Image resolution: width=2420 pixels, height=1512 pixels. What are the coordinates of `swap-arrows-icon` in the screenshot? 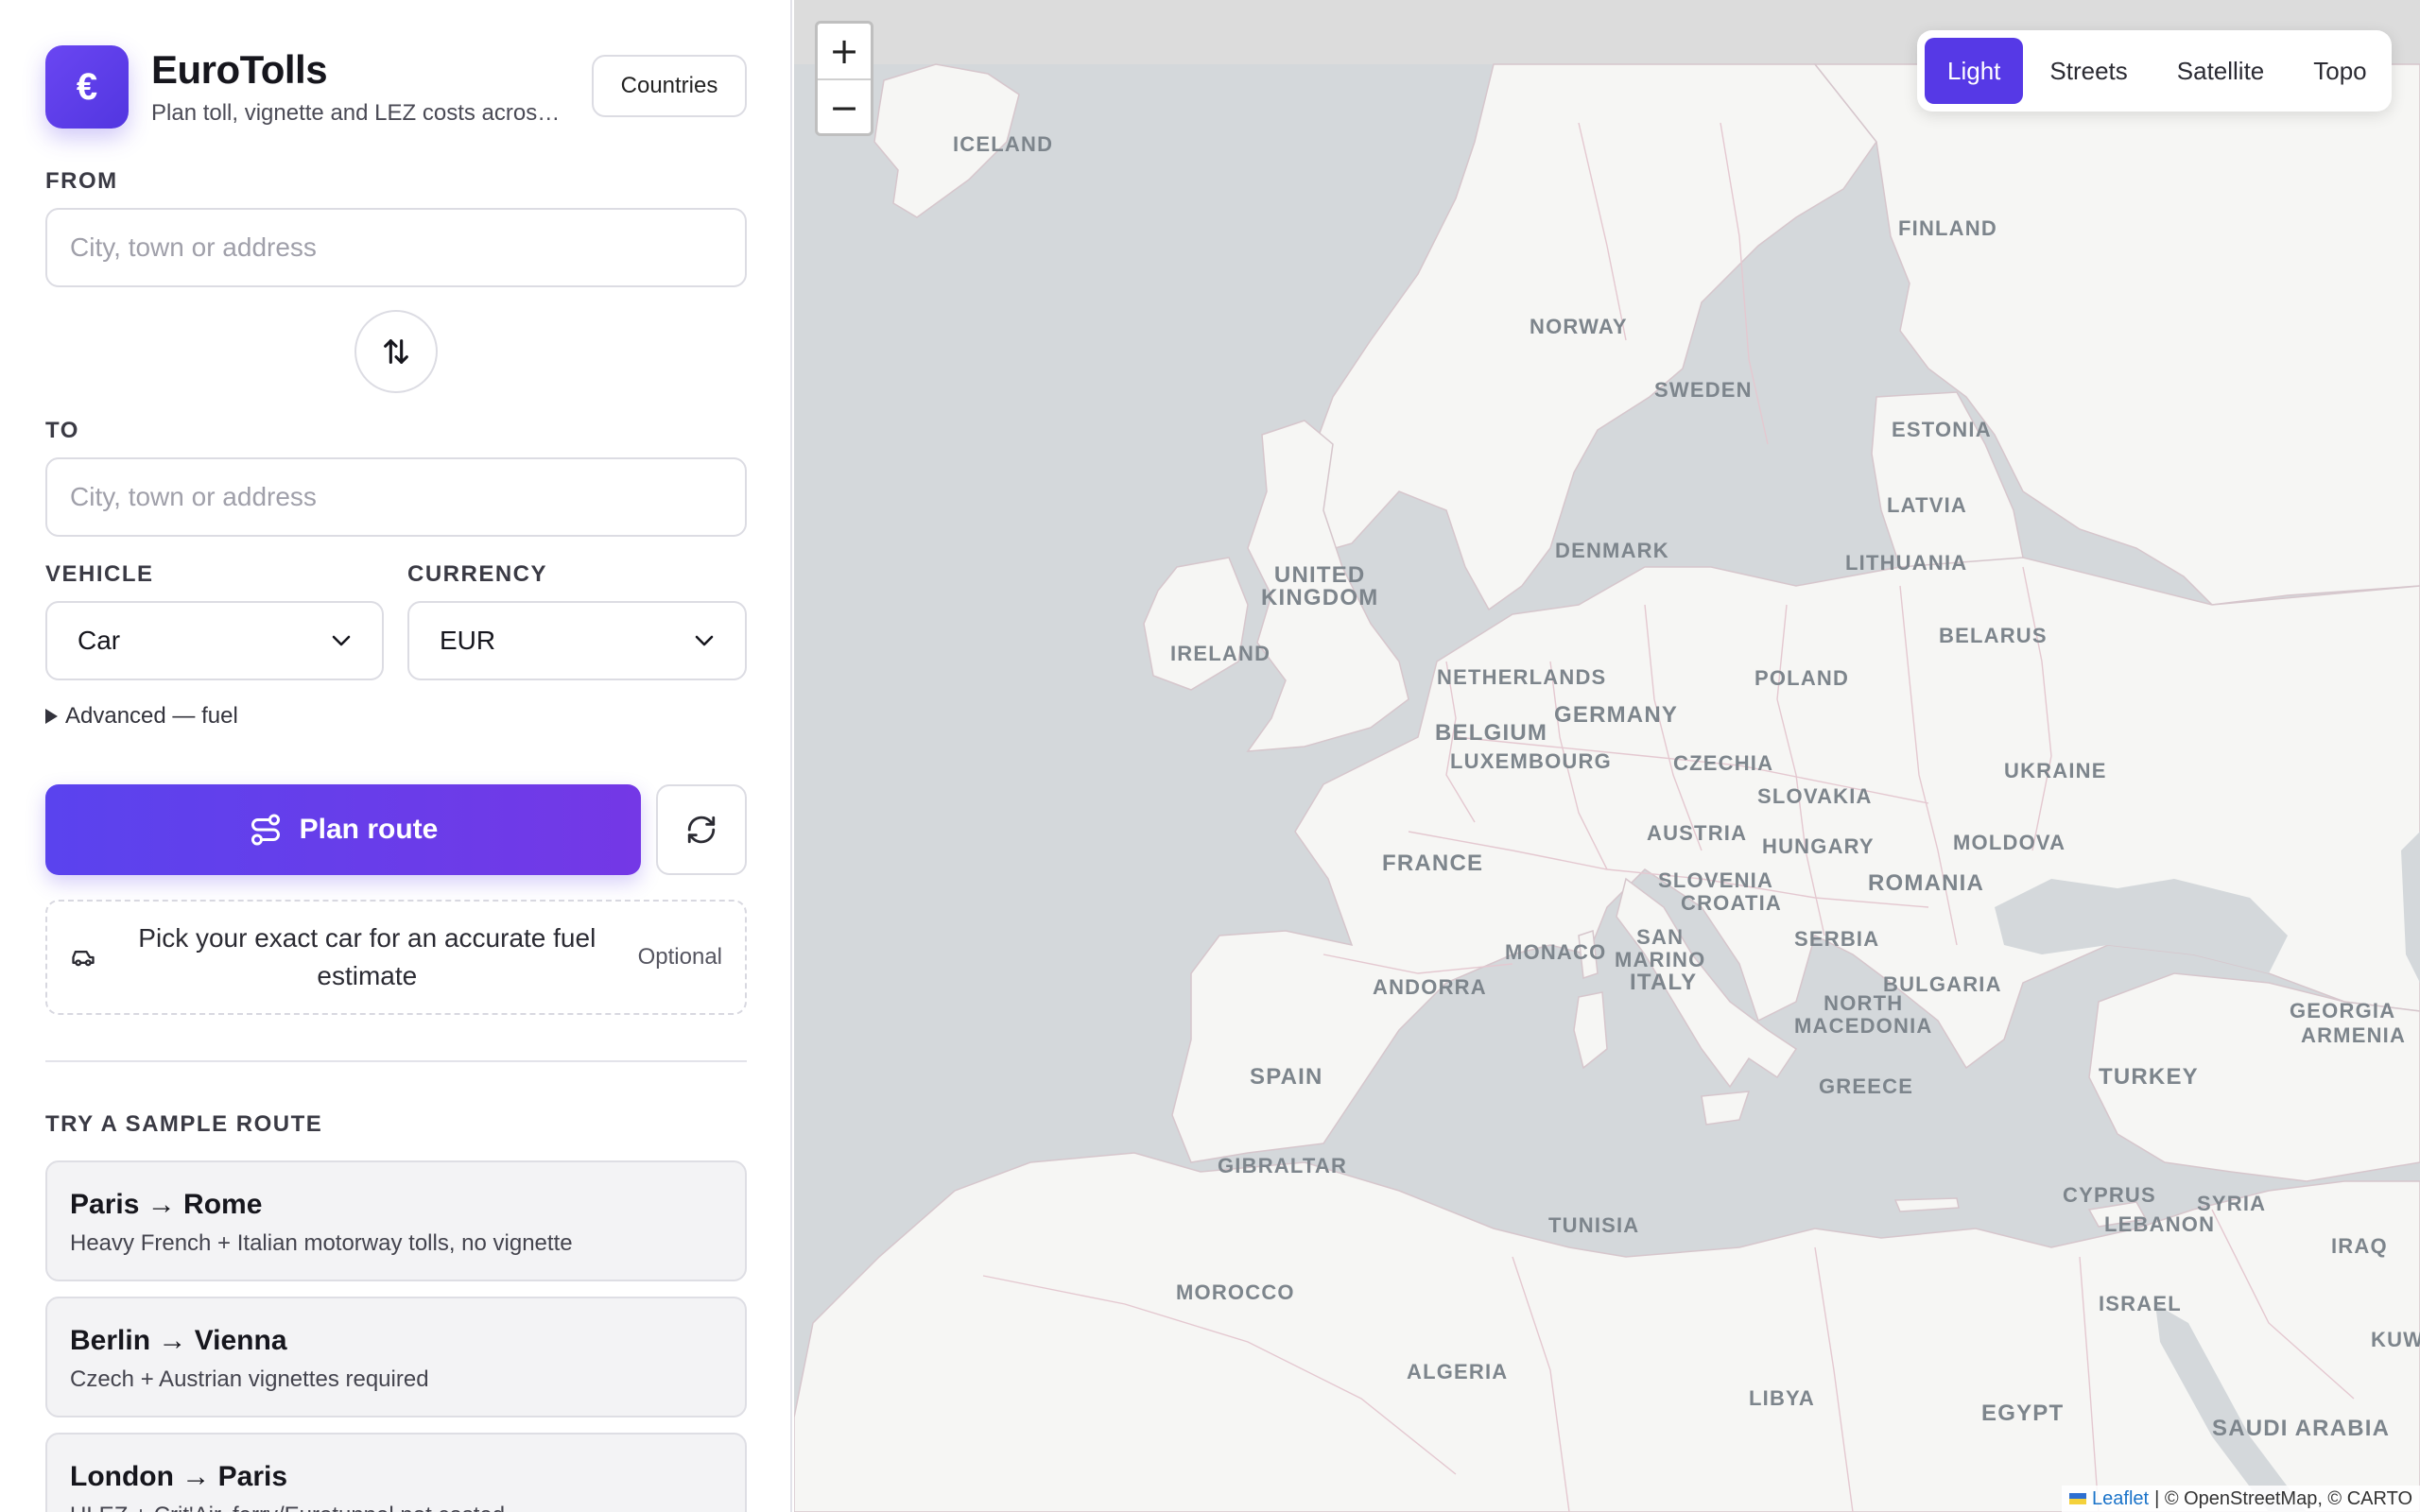 It's located at (396, 351).